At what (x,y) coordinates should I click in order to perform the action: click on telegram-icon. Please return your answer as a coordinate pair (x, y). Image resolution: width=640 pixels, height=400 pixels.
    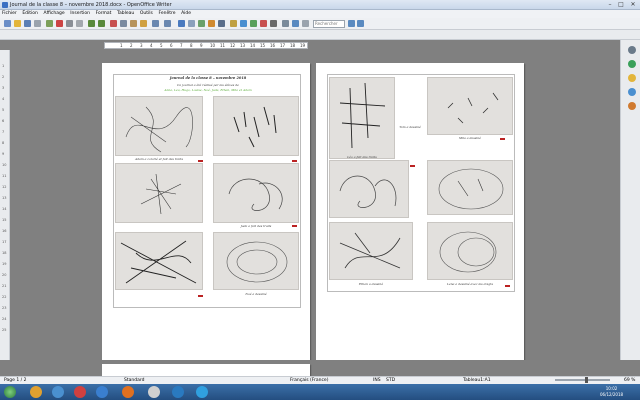
    Looking at the image, I should click on (202, 392).